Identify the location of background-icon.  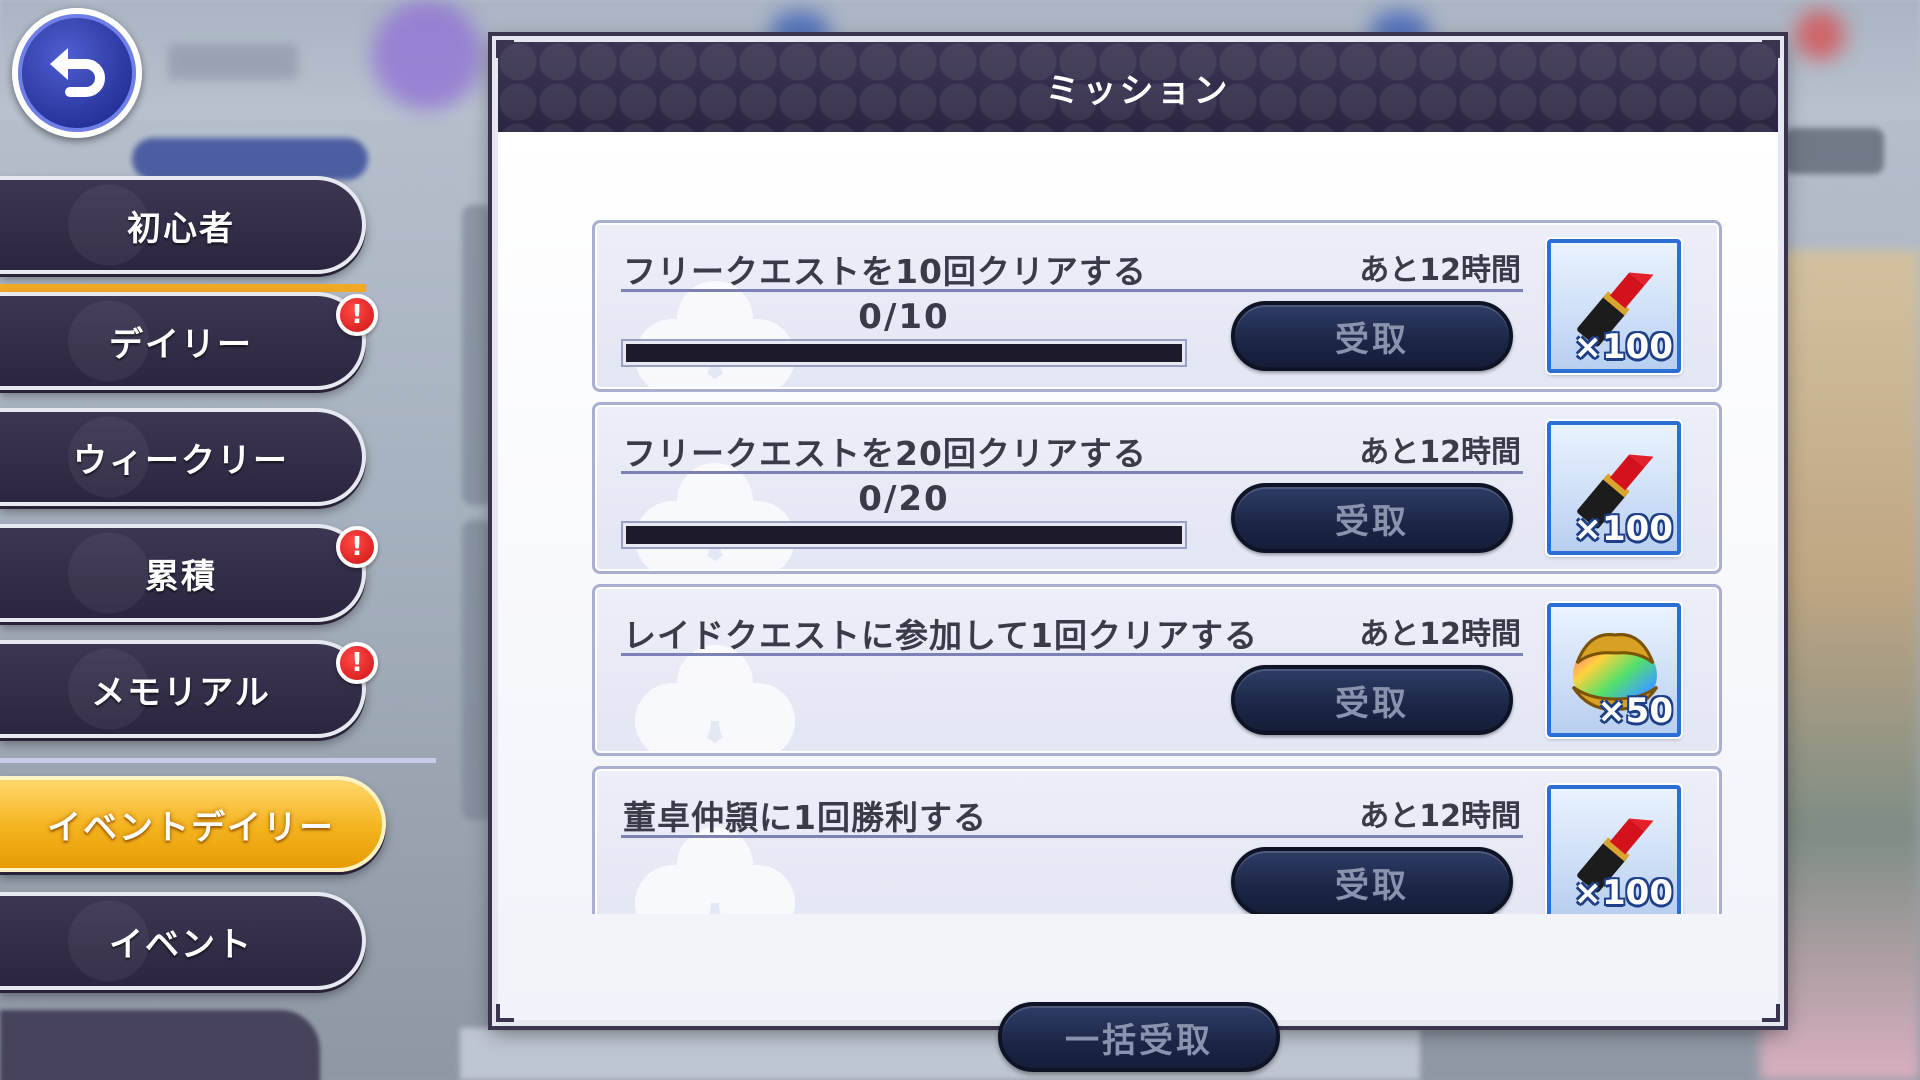
(1820, 35).